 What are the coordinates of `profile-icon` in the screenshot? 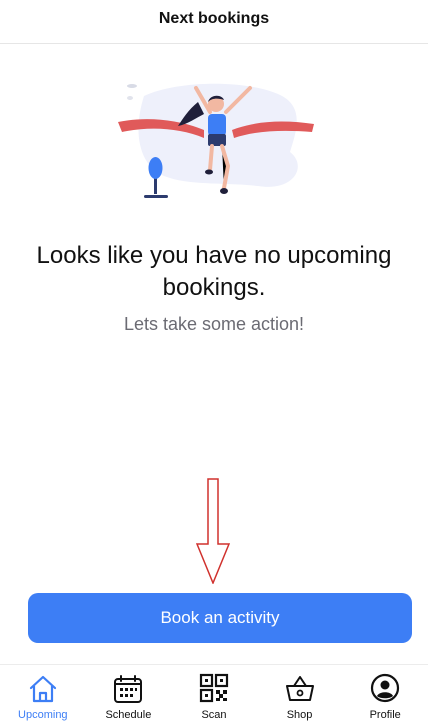 It's located at (385, 688).